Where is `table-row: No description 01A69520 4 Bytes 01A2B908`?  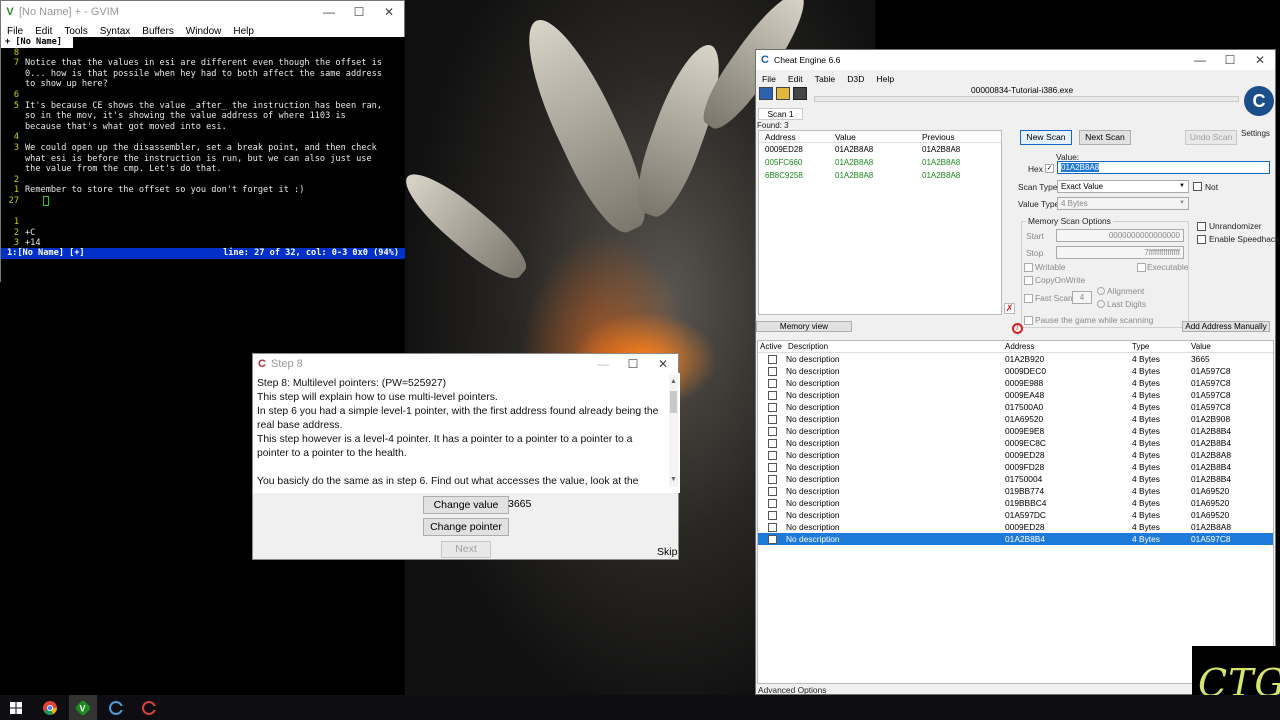
table-row: No description 01A69520 4 Bytes 01A2B908 is located at coordinates (1015, 419).